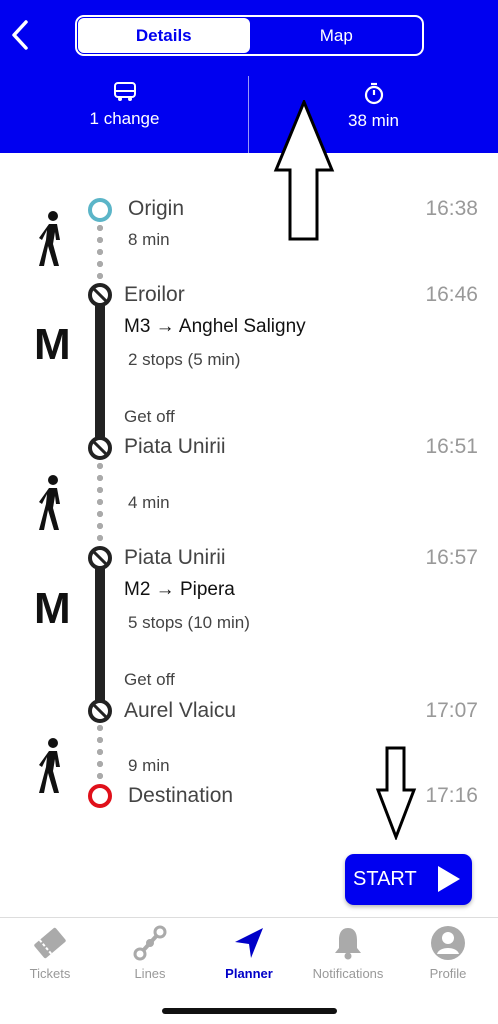  Describe the element at coordinates (100, 796) in the screenshot. I see `destination-marker` at that location.